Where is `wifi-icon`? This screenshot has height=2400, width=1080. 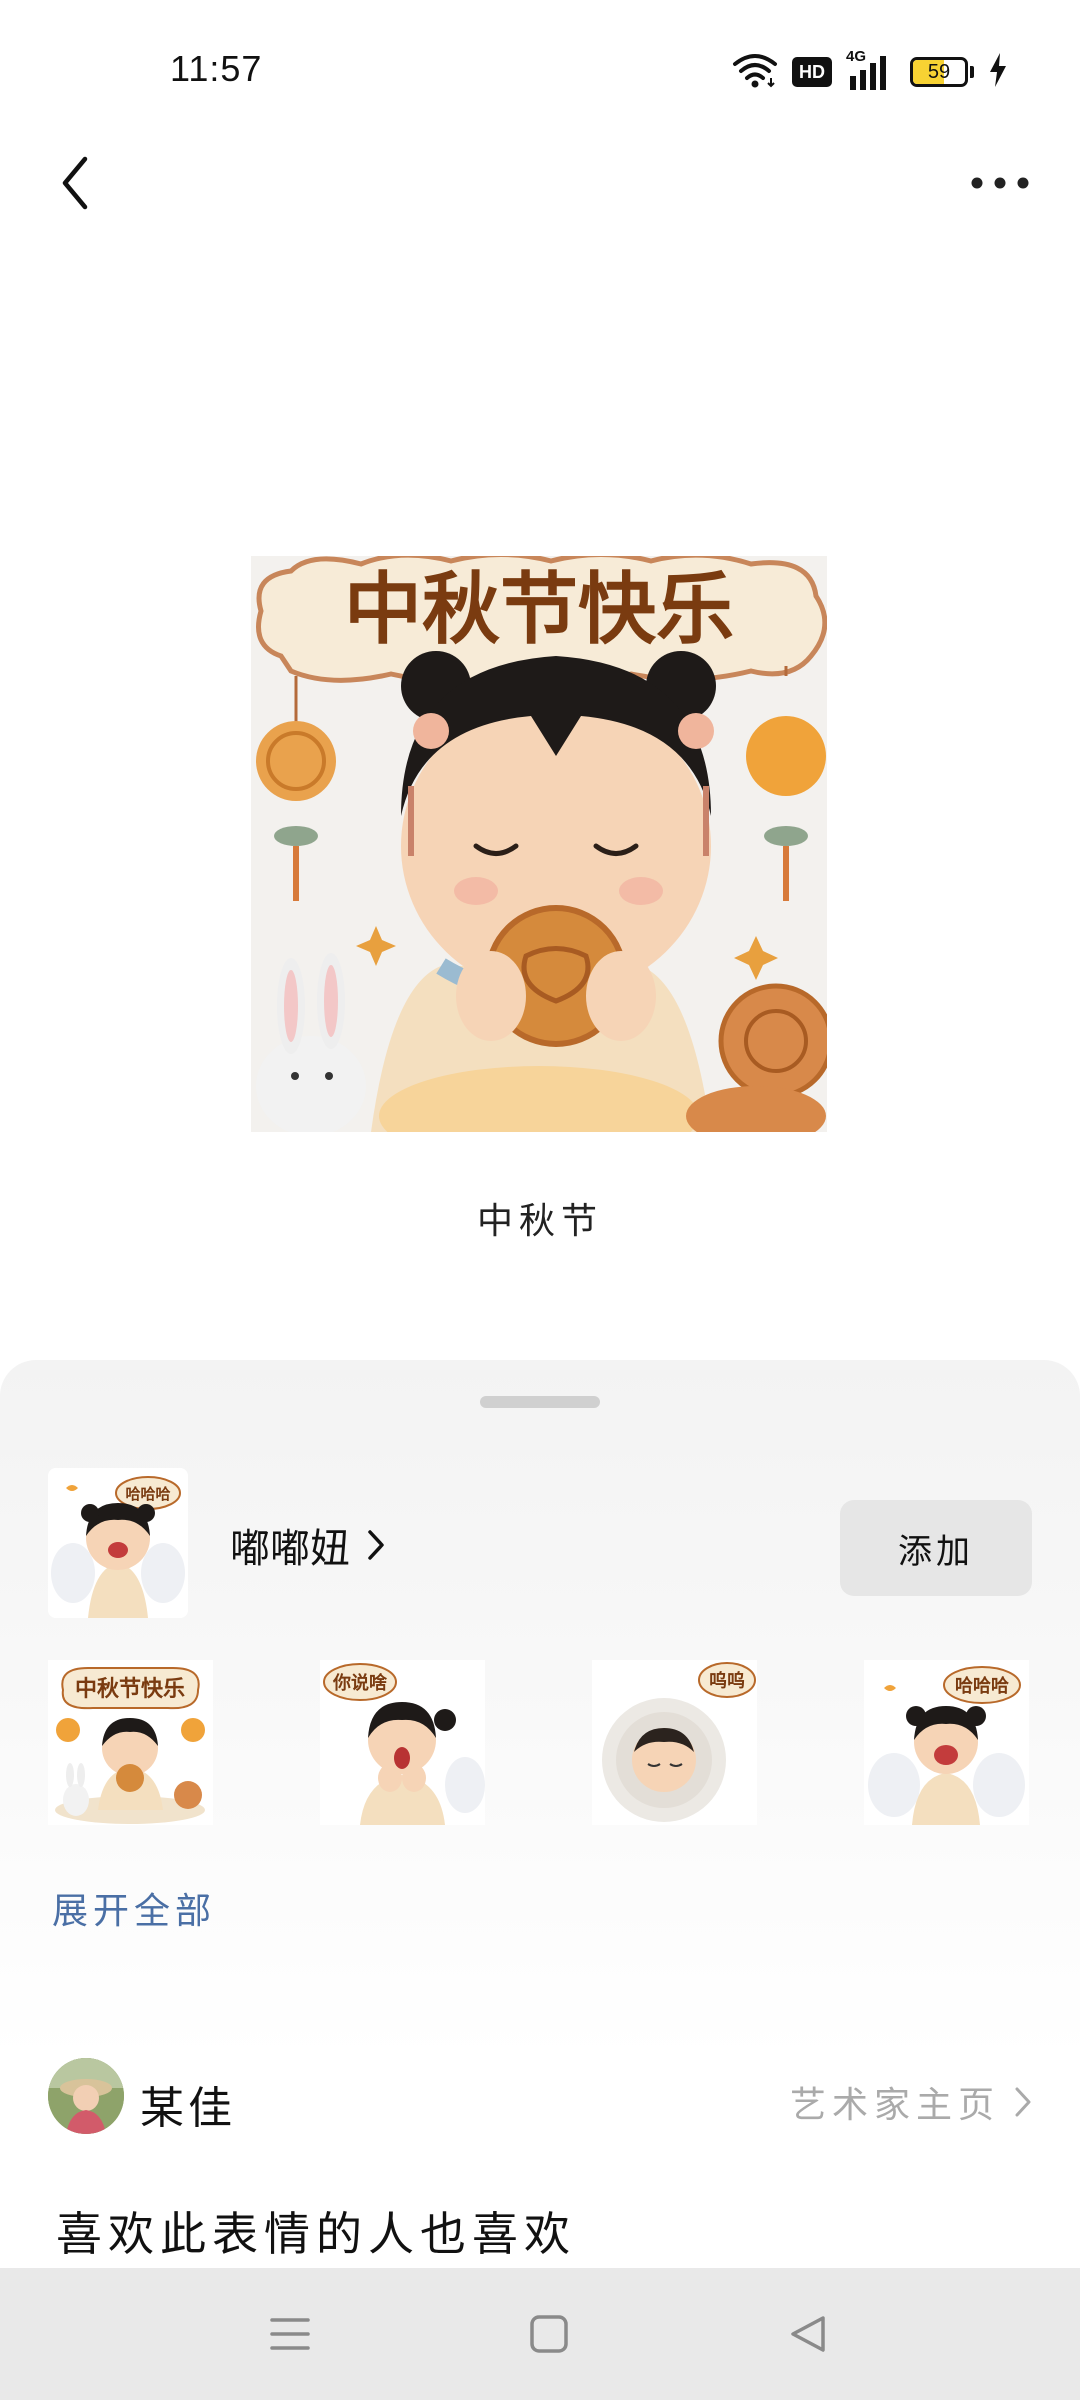
wifi-icon is located at coordinates (755, 72).